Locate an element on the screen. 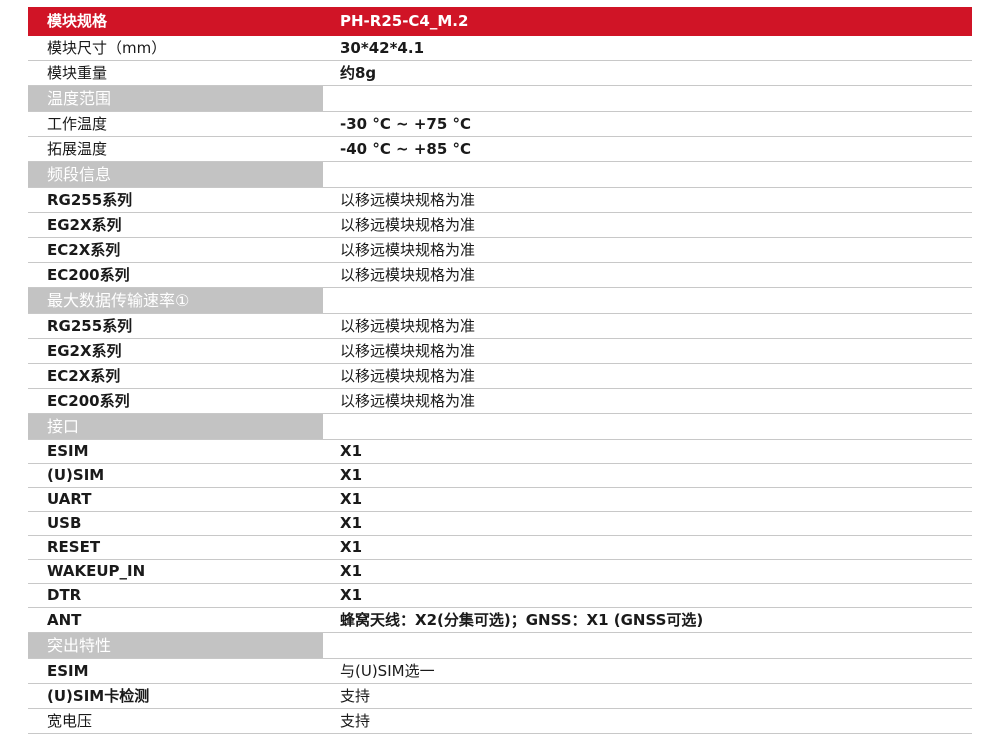 This screenshot has width=999, height=737. section-header-row: 突出特性 is located at coordinates (500, 646).